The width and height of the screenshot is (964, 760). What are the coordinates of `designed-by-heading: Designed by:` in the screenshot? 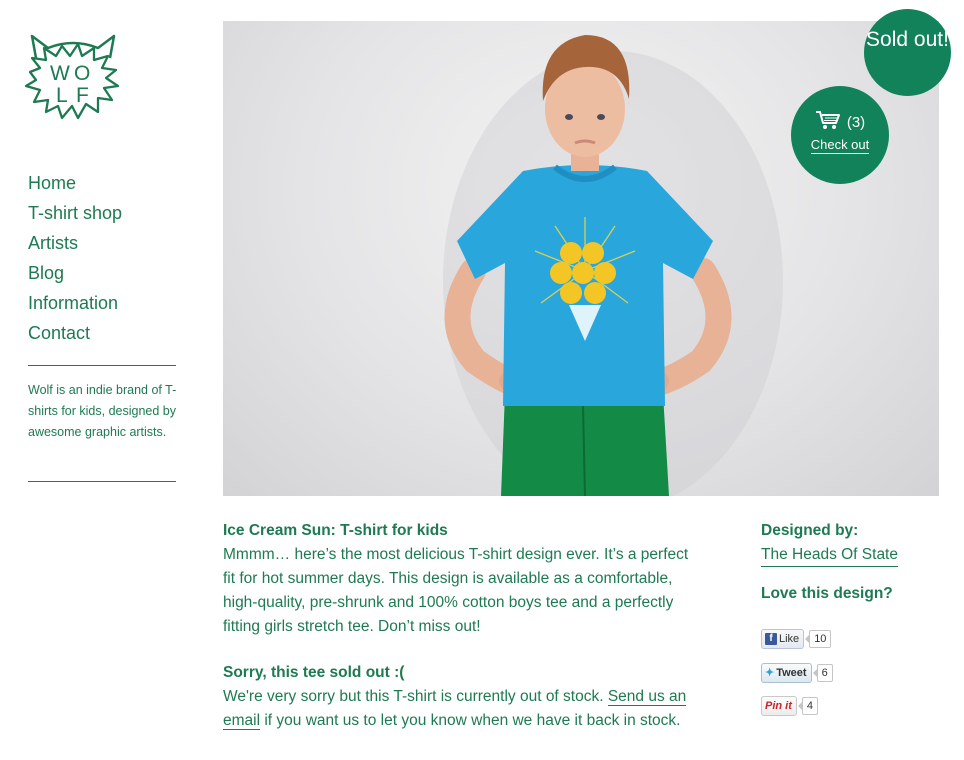 It's located at (810, 530).